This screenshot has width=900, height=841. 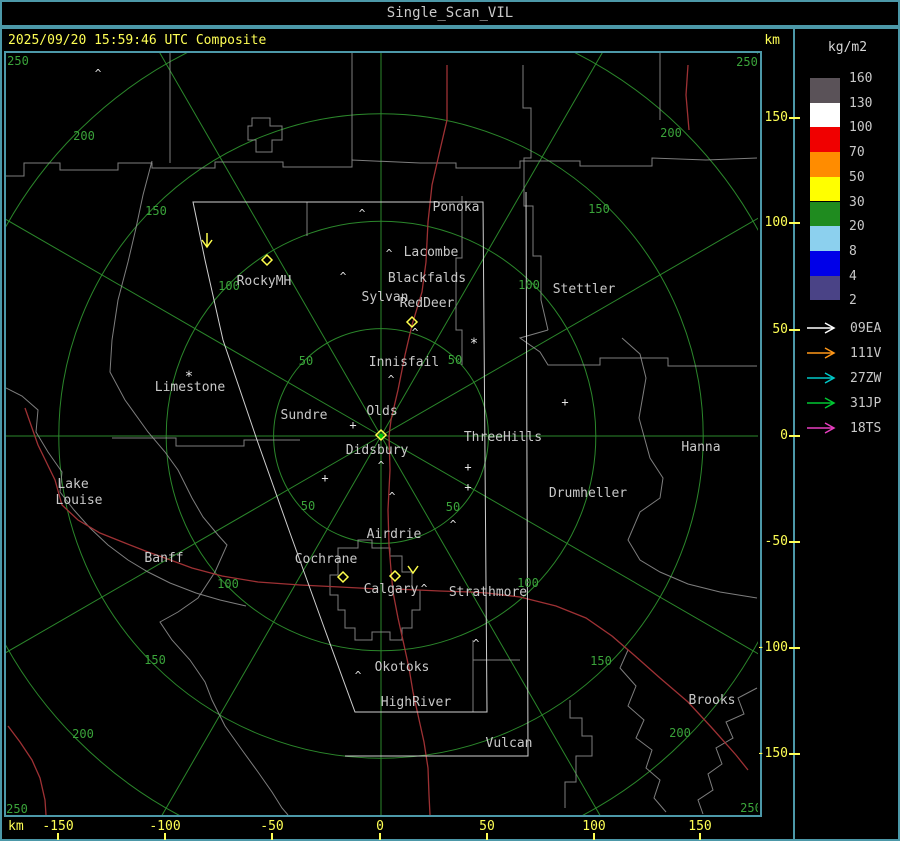 I want to click on bottom-axis-tick-label: 50, so click(x=487, y=826).